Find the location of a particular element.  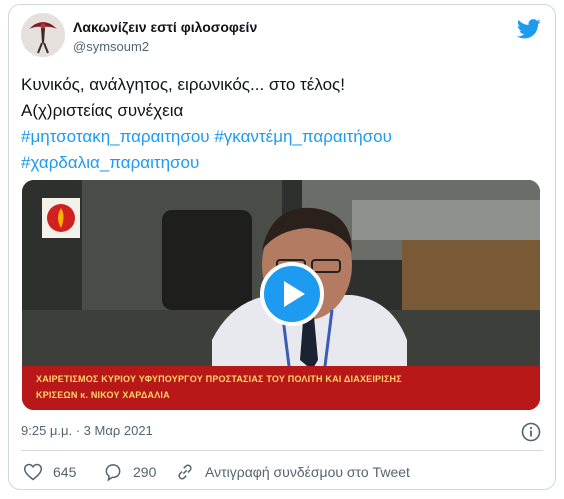

reply-button: 290 is located at coordinates (129, 472).